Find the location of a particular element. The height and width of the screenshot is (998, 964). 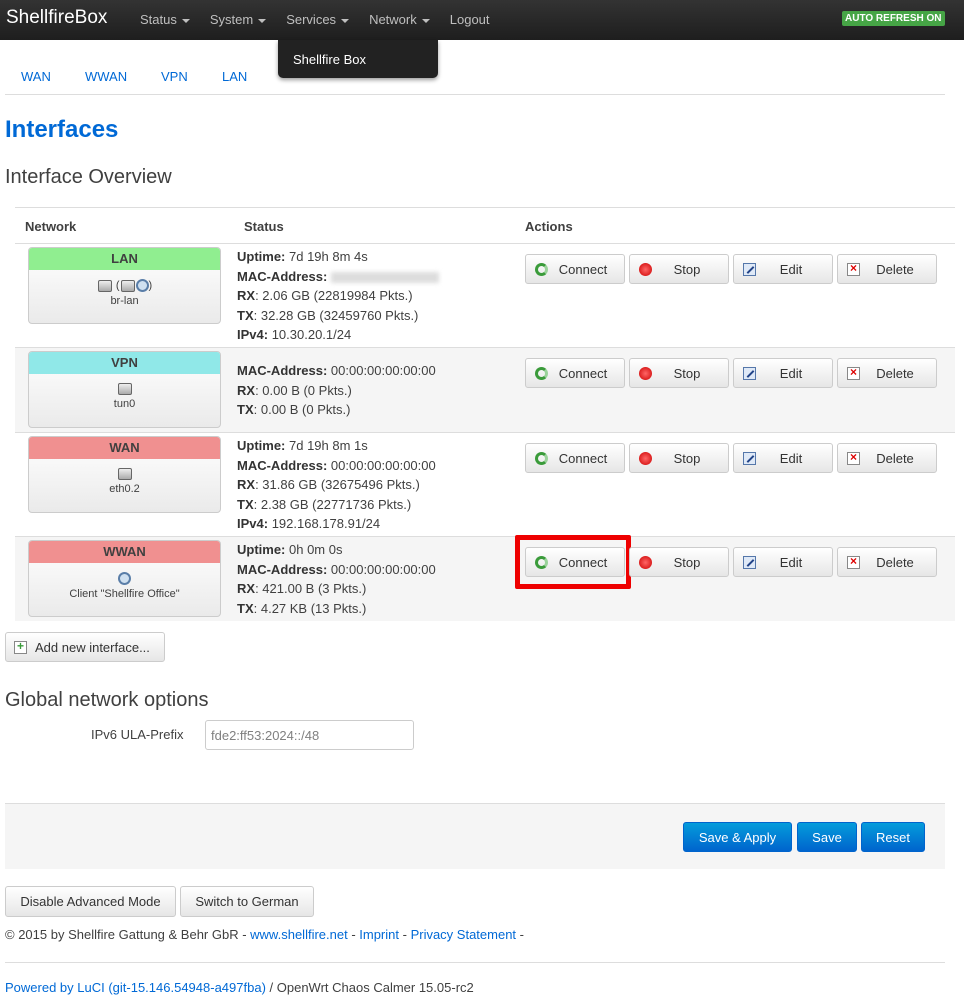

interface-badge-wwan: WWAN Client "Shellfire Office" is located at coordinates (124, 578).